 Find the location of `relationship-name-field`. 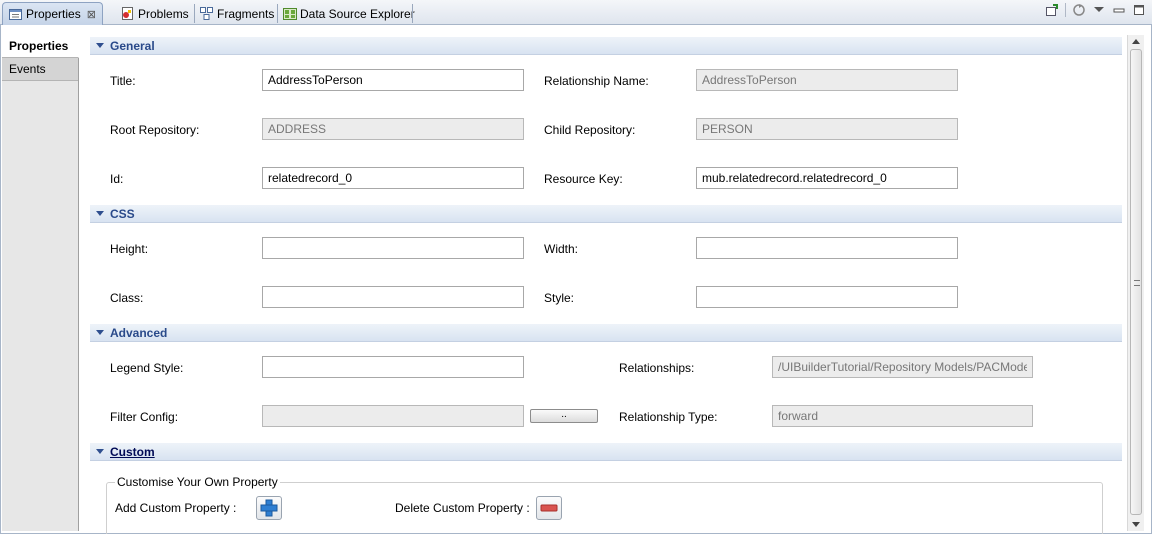

relationship-name-field is located at coordinates (827, 80).